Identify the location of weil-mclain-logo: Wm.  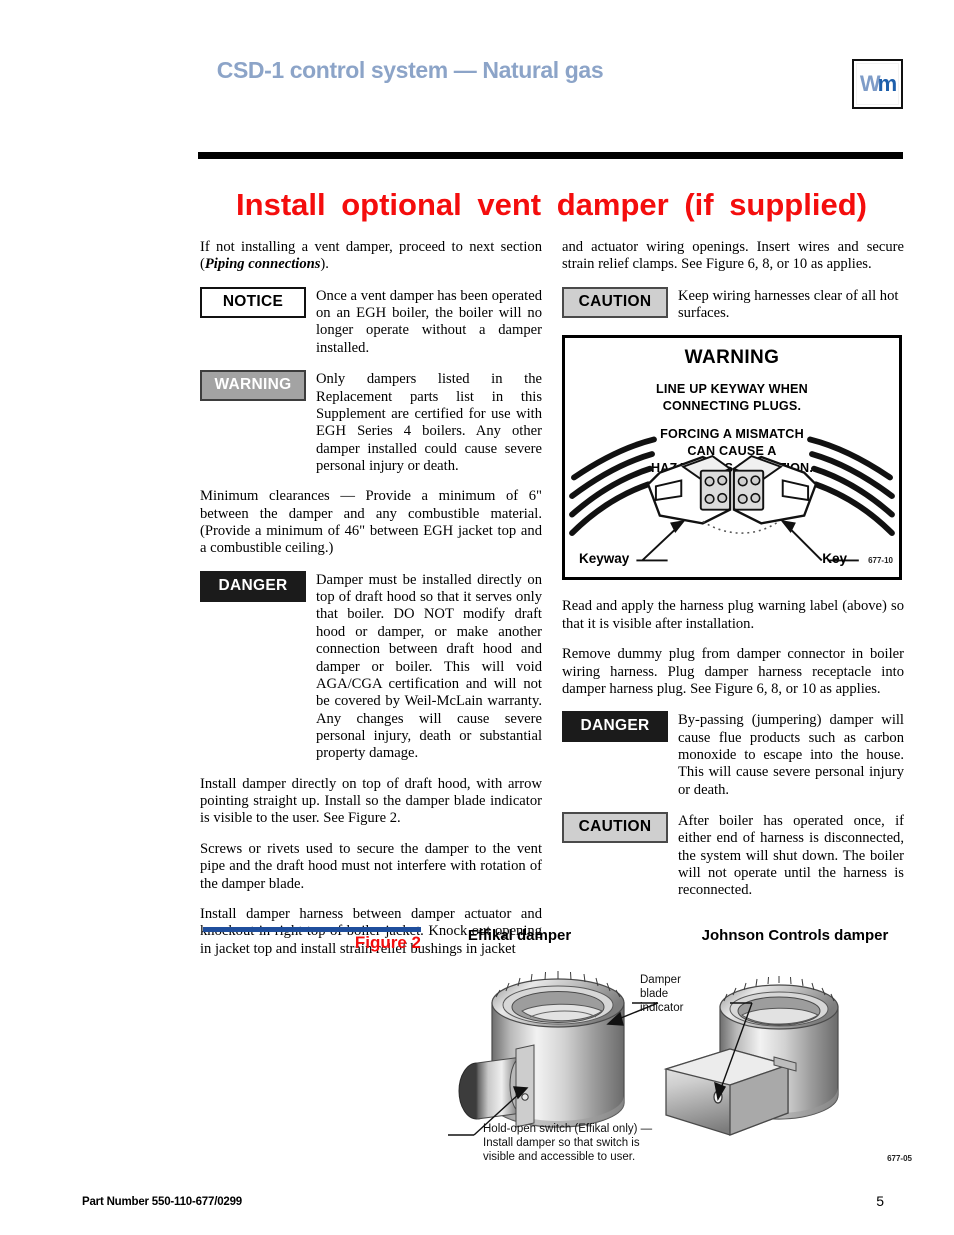
(877, 84).